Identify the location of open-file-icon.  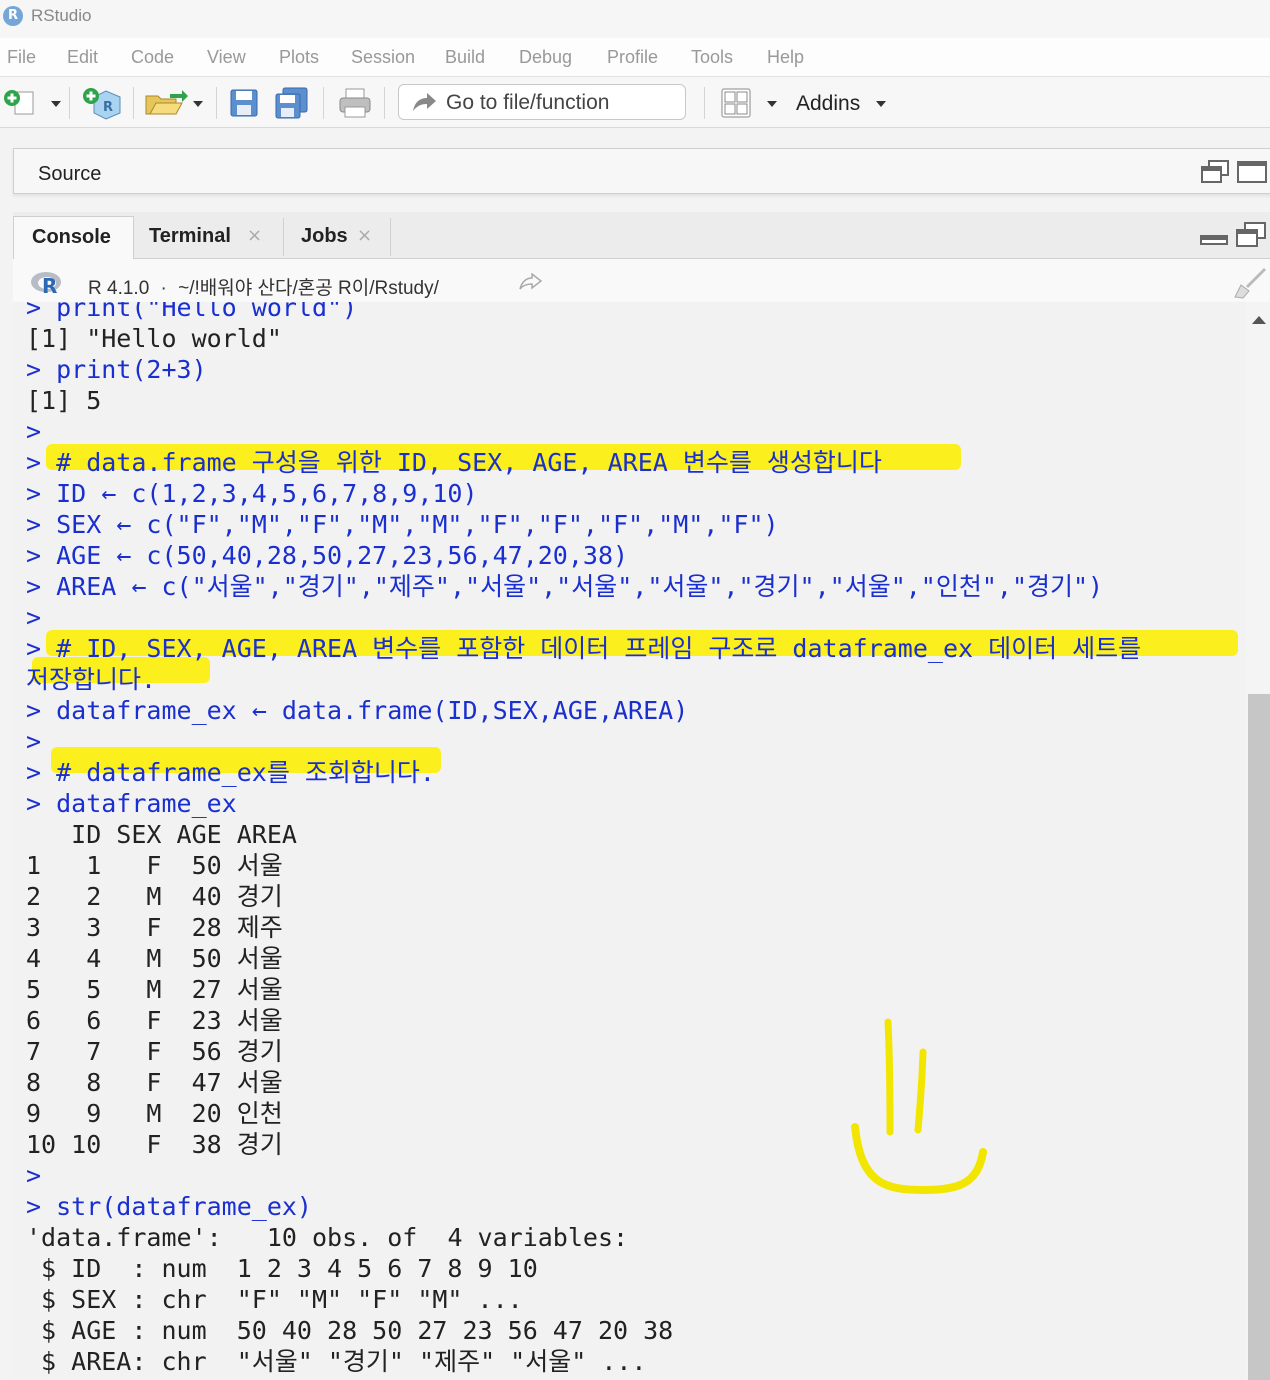
(166, 105).